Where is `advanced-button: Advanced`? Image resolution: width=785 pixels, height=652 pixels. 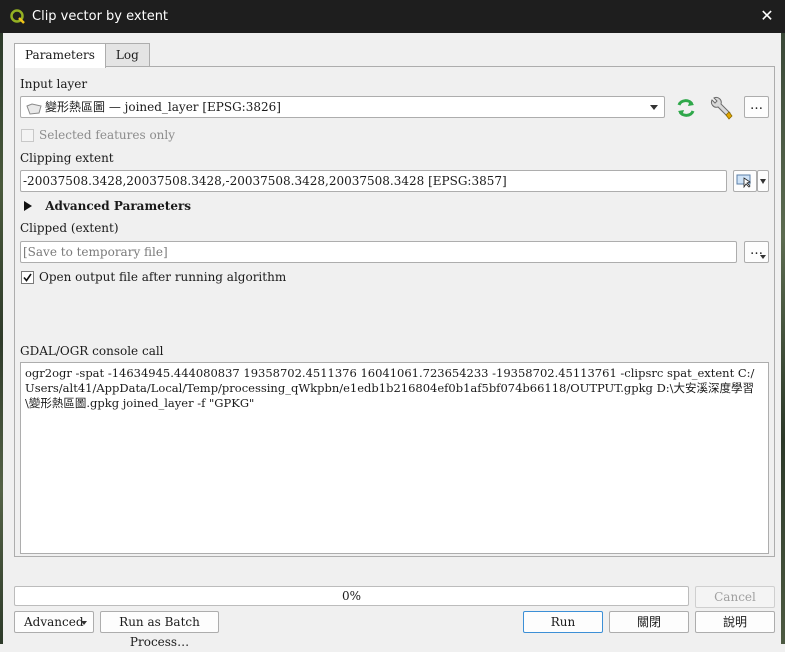 advanced-button: Advanced is located at coordinates (54, 622).